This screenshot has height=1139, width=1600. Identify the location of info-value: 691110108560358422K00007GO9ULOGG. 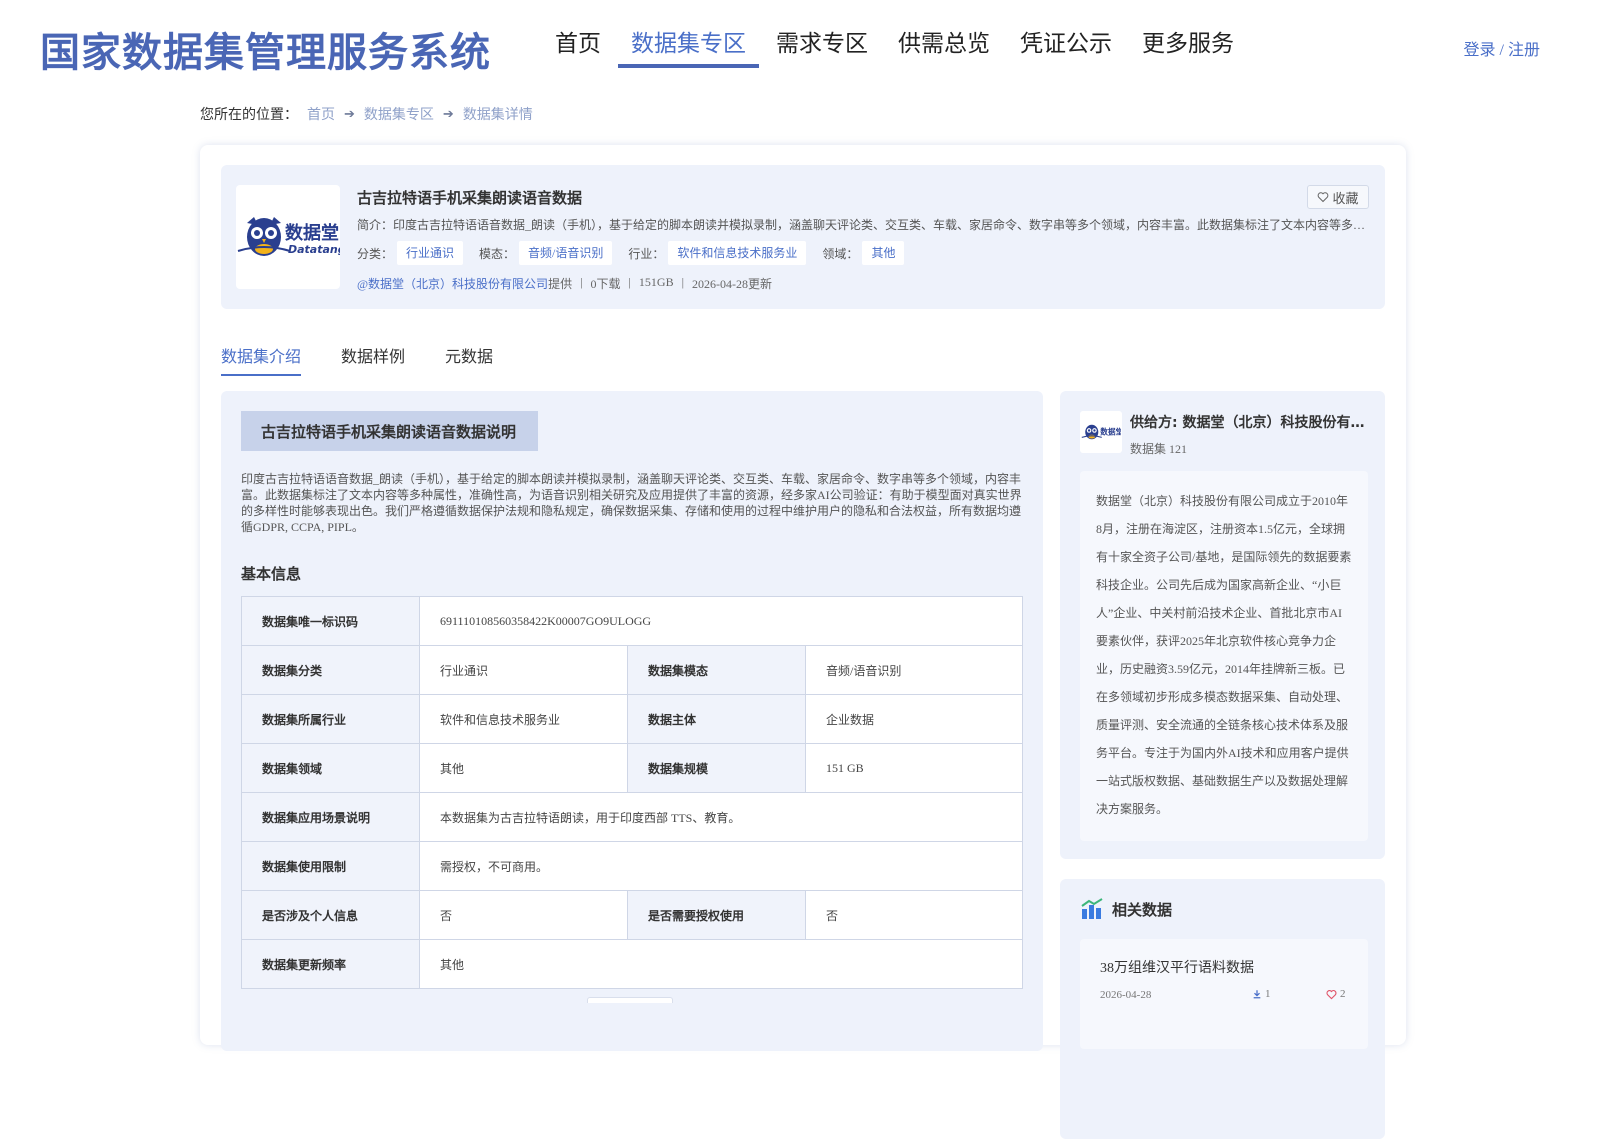
(721, 621).